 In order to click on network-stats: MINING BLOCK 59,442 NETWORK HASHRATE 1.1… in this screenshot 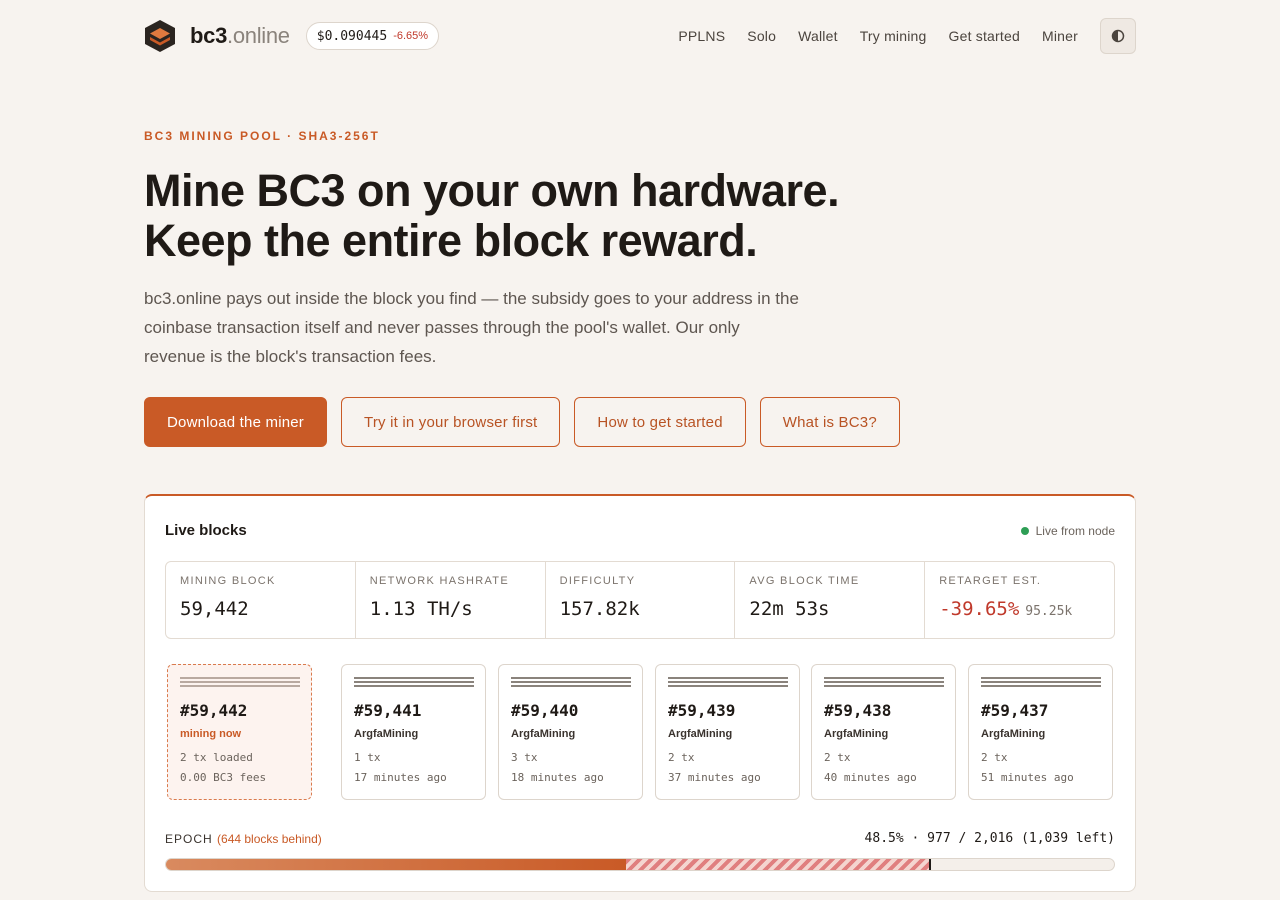, I will do `click(640, 600)`.